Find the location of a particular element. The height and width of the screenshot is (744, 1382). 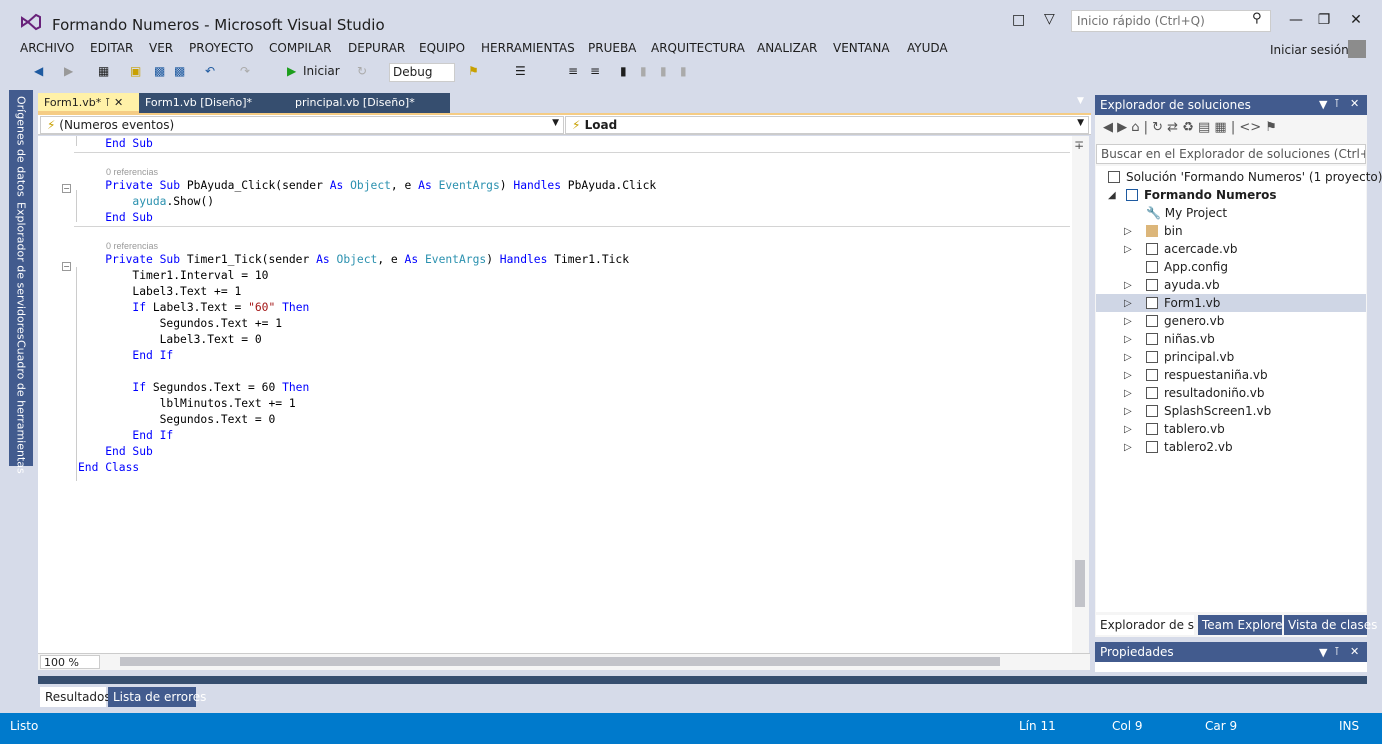

search-icon: ⚲ is located at coordinates (1257, 18).